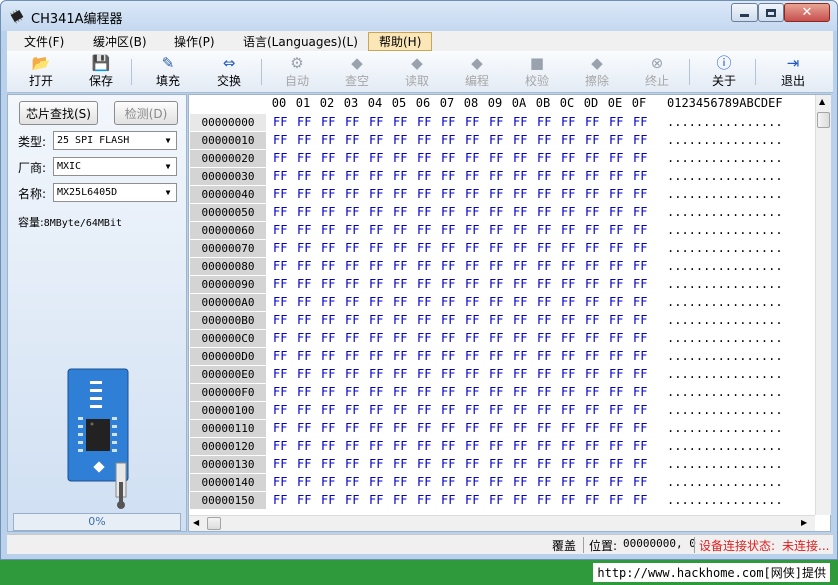  What do you see at coordinates (537, 72) in the screenshot?
I see `verify-button: ■ 校验` at bounding box center [537, 72].